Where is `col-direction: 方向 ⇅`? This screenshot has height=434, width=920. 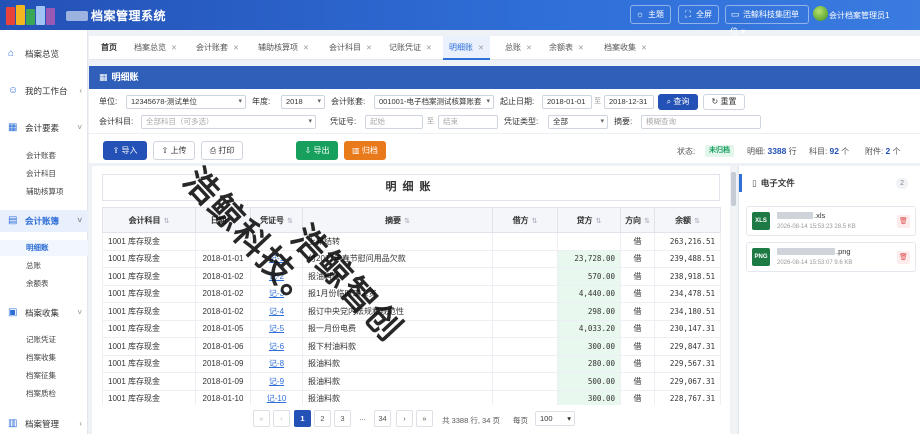 col-direction: 方向 ⇅ is located at coordinates (637, 220).